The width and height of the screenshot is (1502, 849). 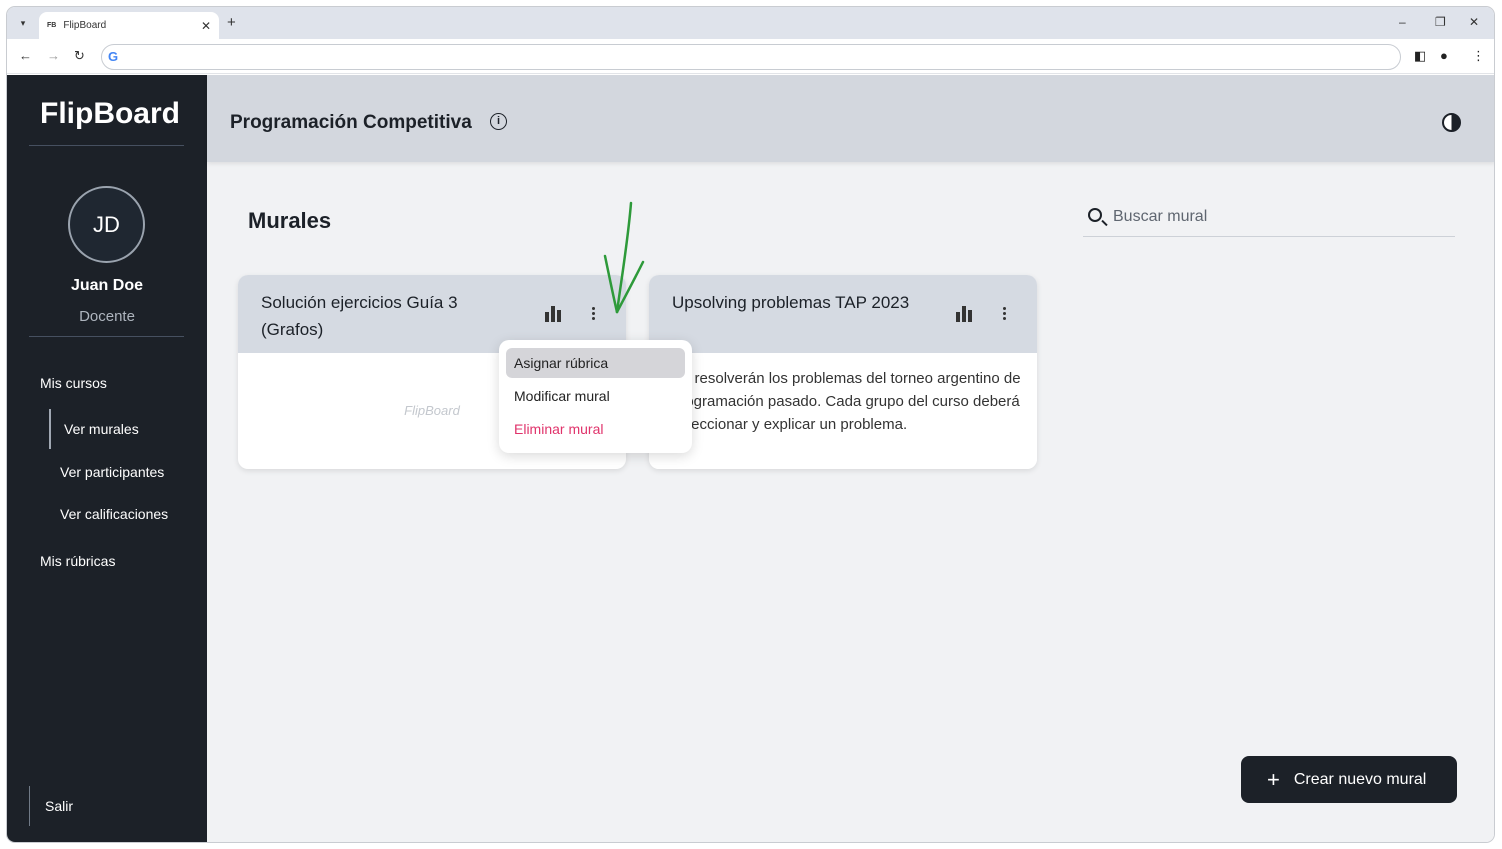 What do you see at coordinates (595, 429) in the screenshot?
I see `menu-item-delete-mural: Eliminar mural` at bounding box center [595, 429].